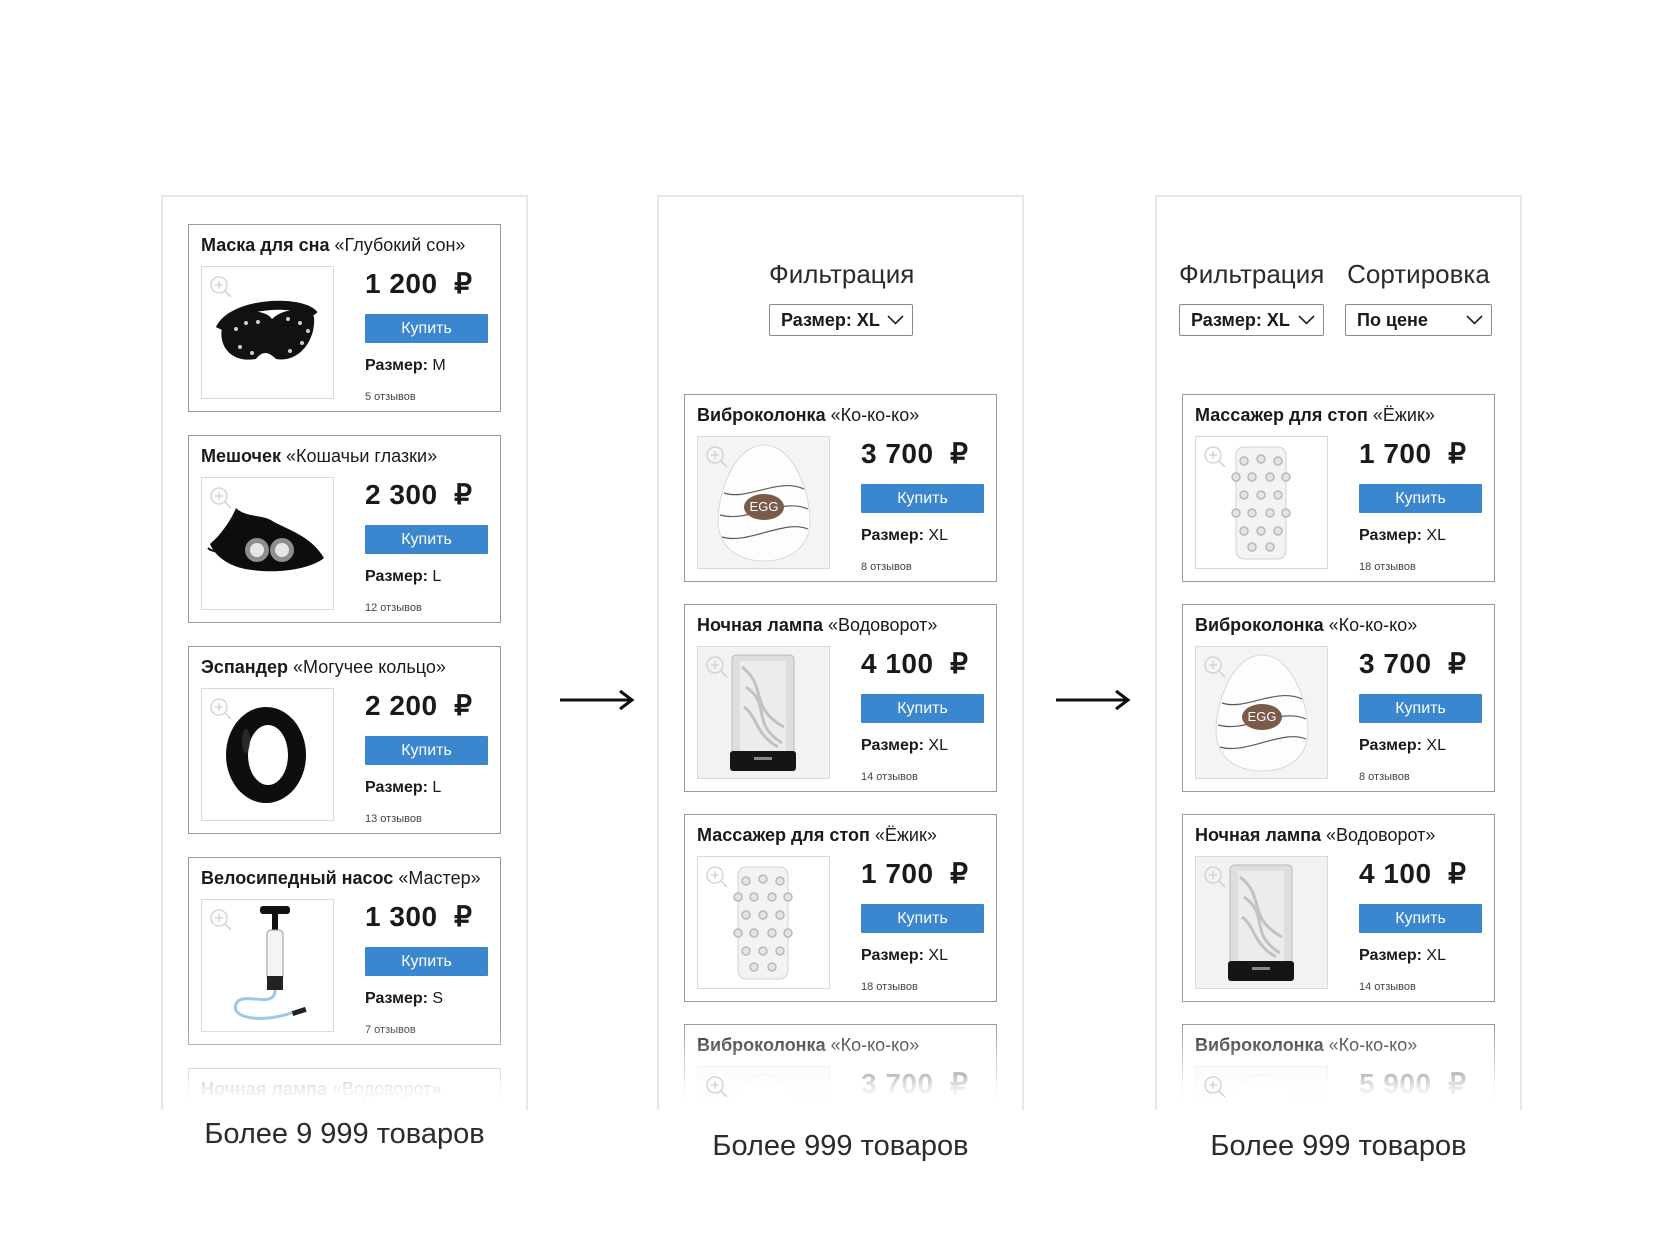 Image resolution: width=1667 pixels, height=1250 pixels. I want to click on product-title: Маска для сна «Глубокий сон», so click(333, 245).